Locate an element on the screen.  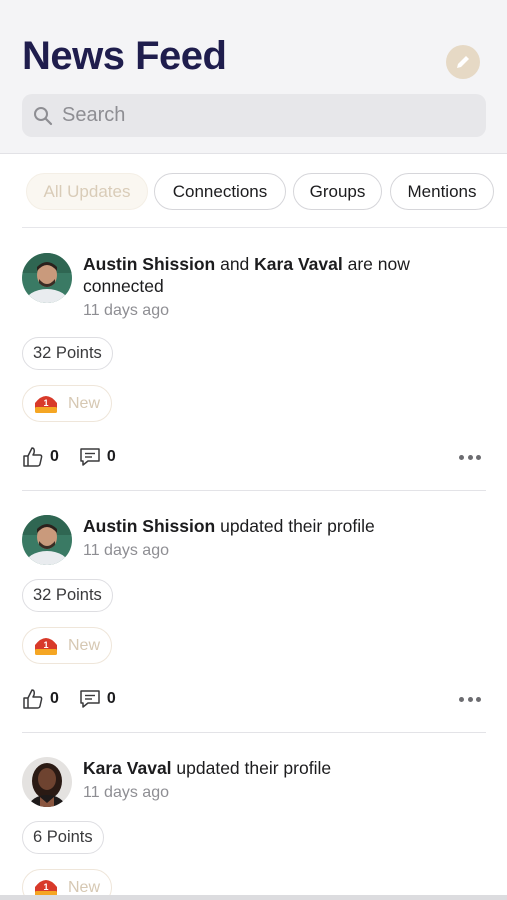
bottom-edge is located at coordinates (253, 897).